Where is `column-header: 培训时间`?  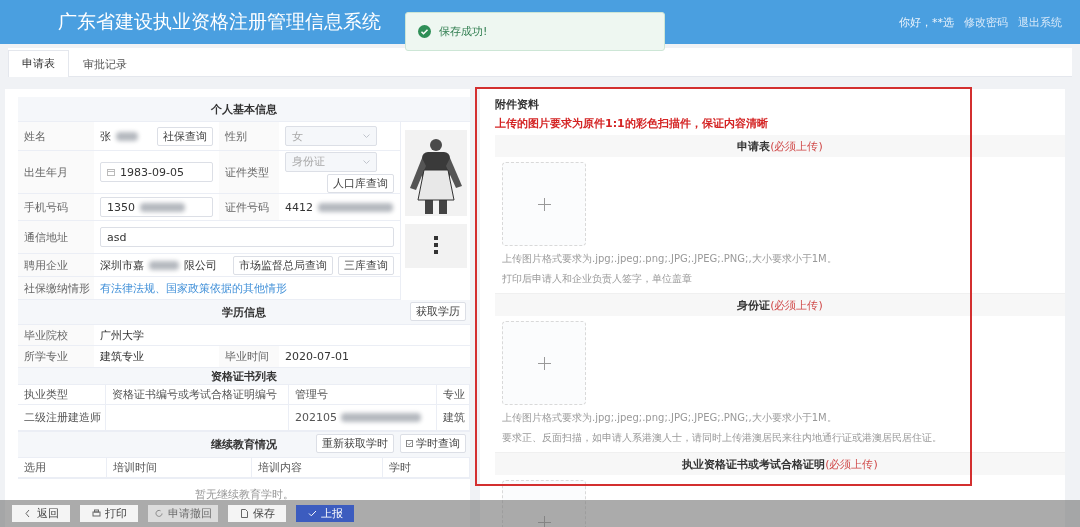
column-header: 培训时间 is located at coordinates (179, 468).